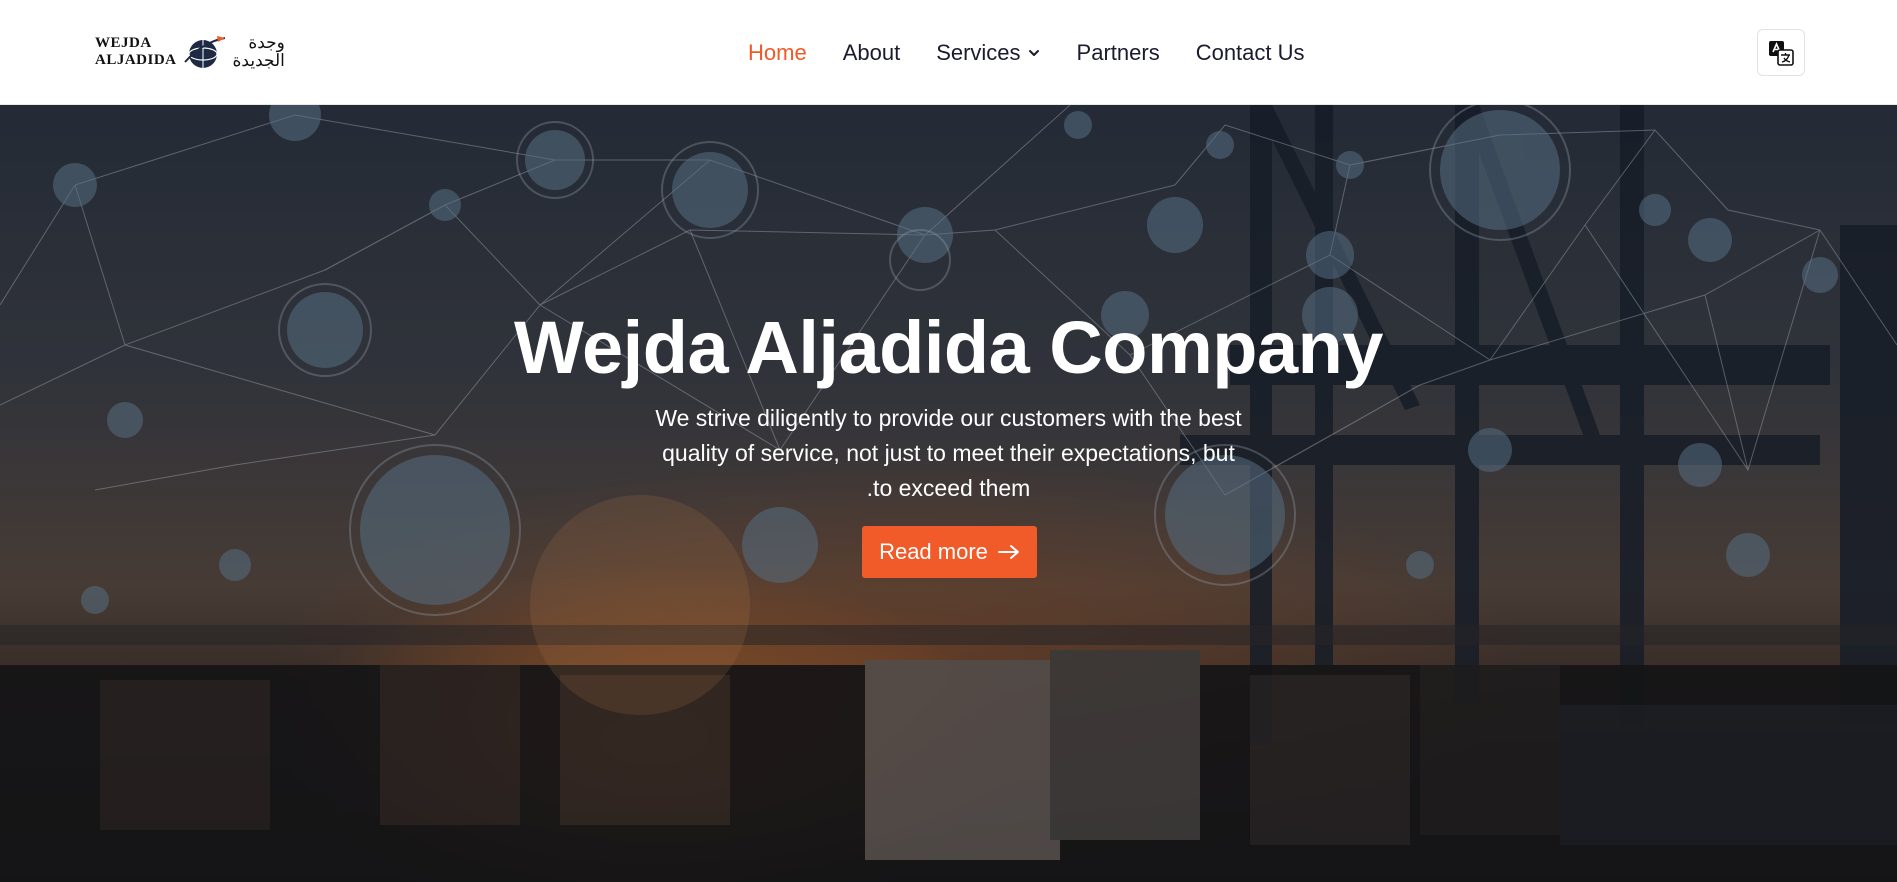  I want to click on read-more-button: Read more, so click(949, 552).